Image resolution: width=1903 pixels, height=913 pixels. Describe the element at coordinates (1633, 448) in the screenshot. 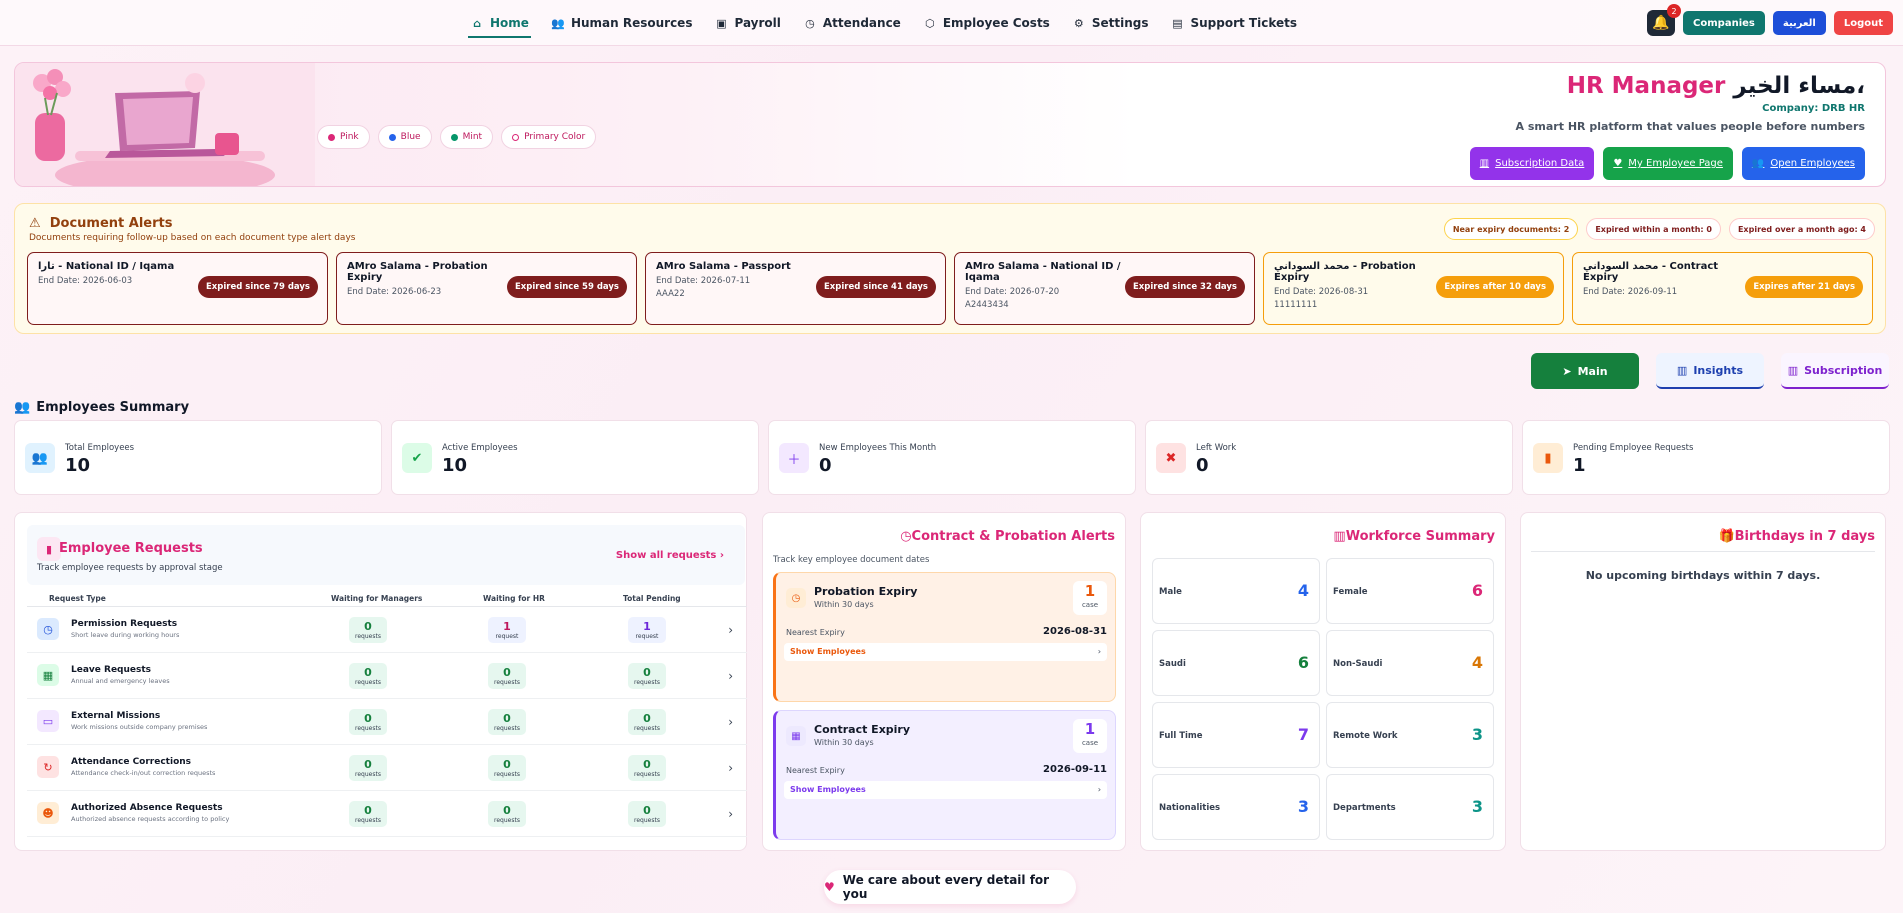

I see `stat-label: Pending Employee Requests` at that location.